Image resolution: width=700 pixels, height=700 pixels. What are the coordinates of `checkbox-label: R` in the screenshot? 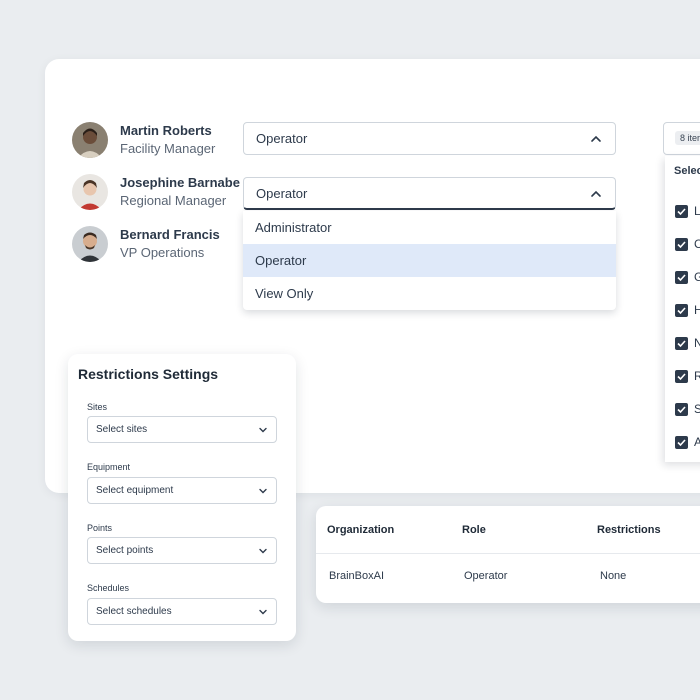 It's located at (697, 376).